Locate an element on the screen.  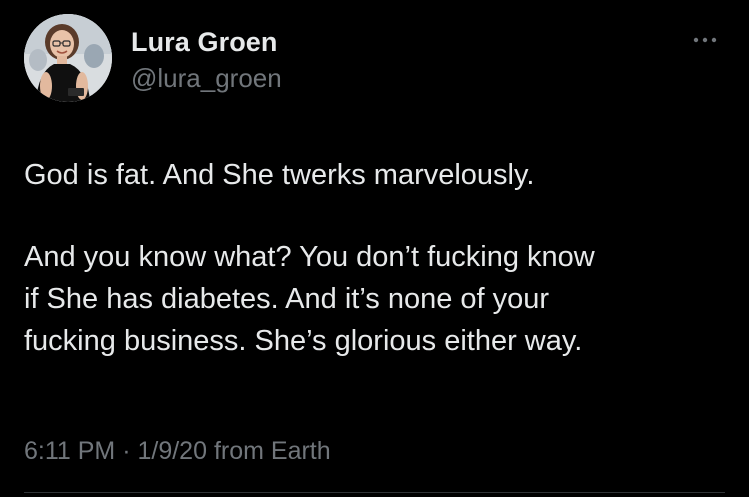
tweet-paragraph: God is fat. And She twerks marvelously. is located at coordinates (279, 175).